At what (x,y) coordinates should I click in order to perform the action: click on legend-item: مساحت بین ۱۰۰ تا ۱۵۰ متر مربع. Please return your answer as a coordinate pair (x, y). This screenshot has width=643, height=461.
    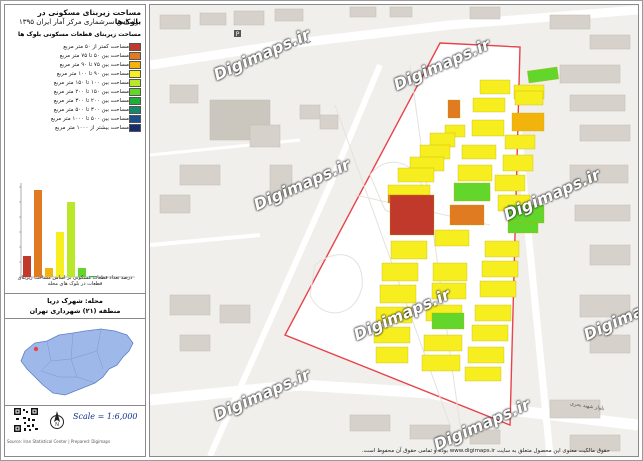
    Looking at the image, I should click on (96, 83).